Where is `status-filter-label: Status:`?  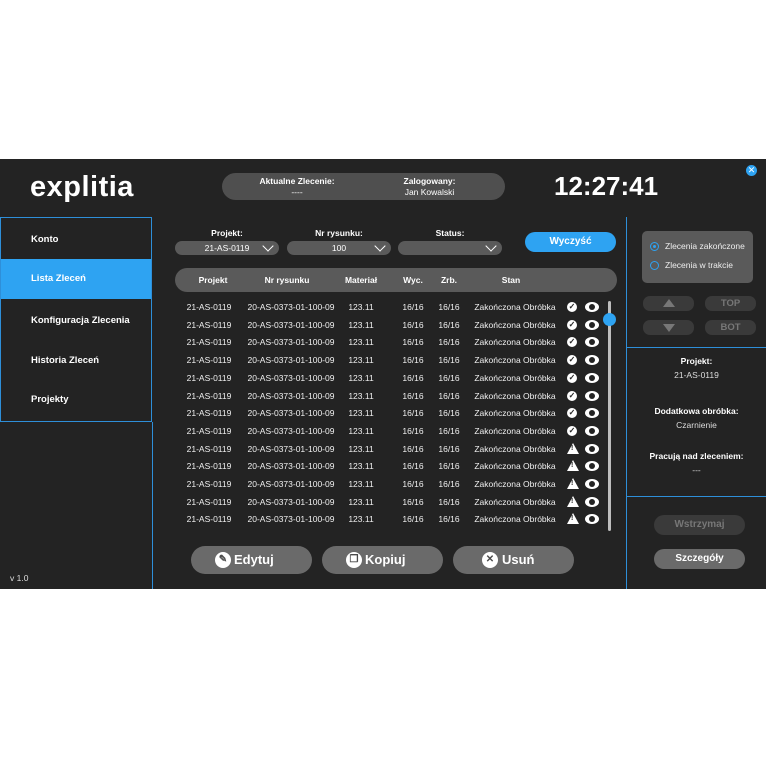
status-filter-label: Status: is located at coordinates (450, 233).